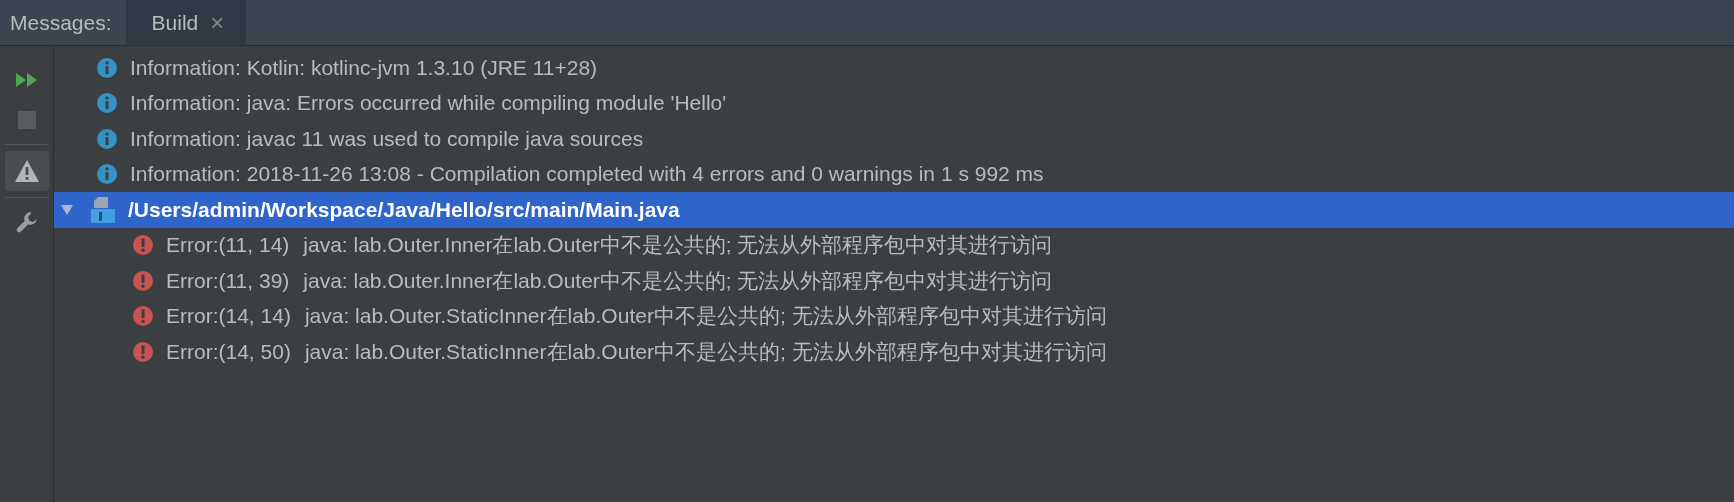 The image size is (1734, 502). Describe the element at coordinates (894, 210) in the screenshot. I see `file-node: /Users/admin/Workspace/Java/Hello/src/main/Main.java` at that location.